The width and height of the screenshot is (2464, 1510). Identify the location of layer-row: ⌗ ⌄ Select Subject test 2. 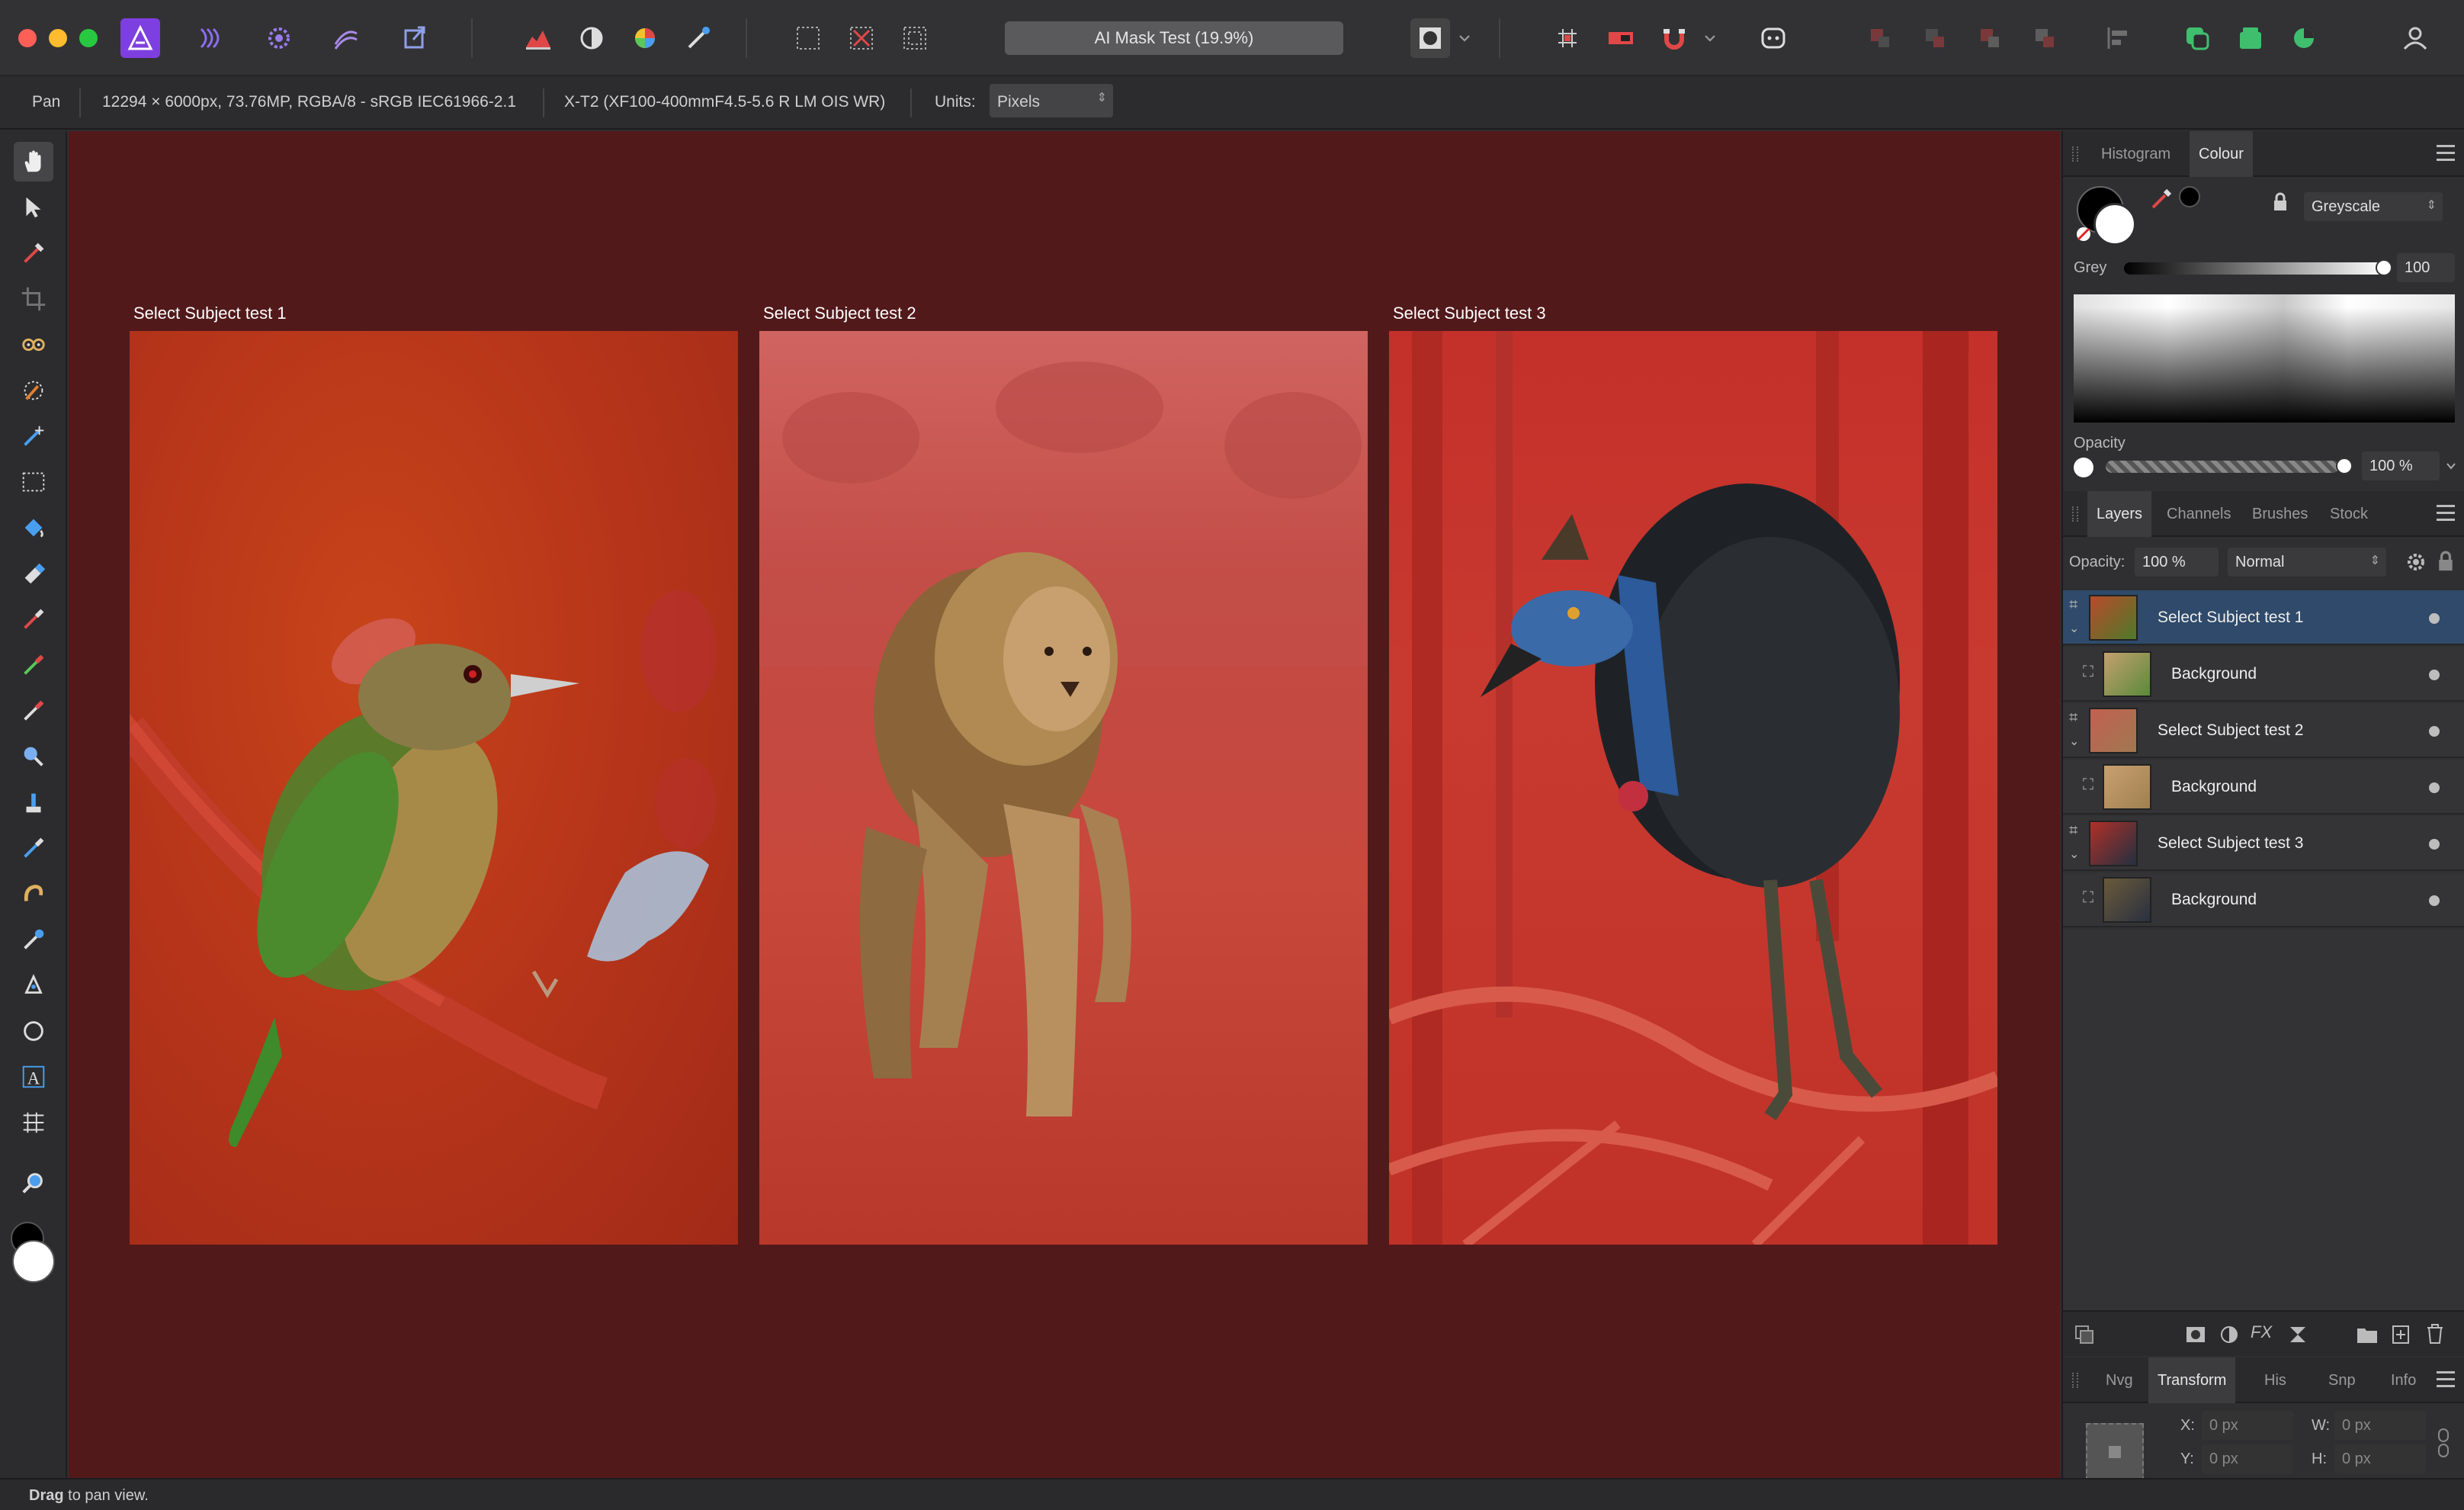
(2264, 730).